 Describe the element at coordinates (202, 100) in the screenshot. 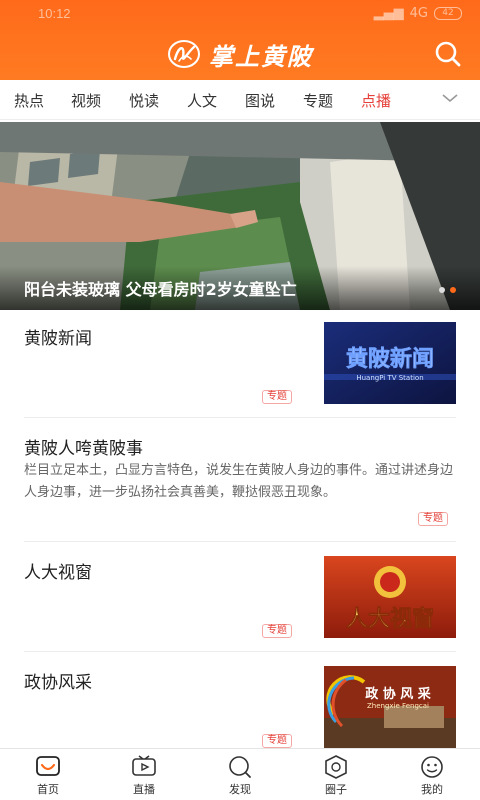

I see `tab-culture: 人文` at that location.